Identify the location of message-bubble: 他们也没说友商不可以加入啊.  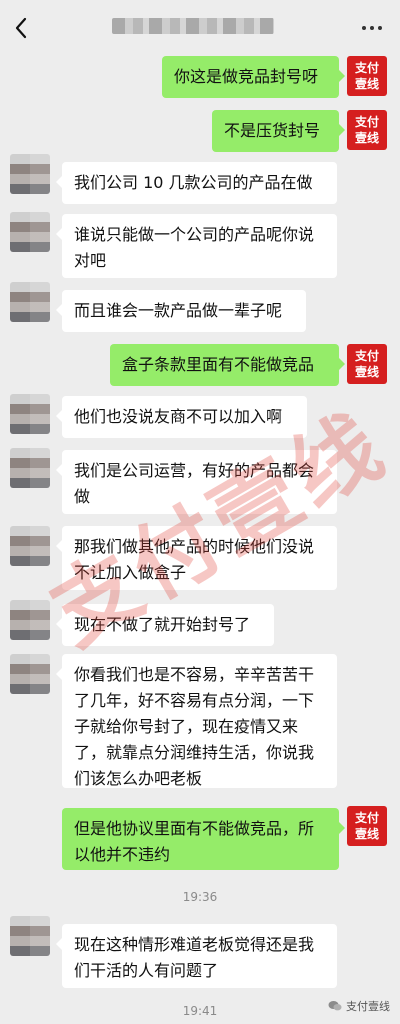
(181, 417).